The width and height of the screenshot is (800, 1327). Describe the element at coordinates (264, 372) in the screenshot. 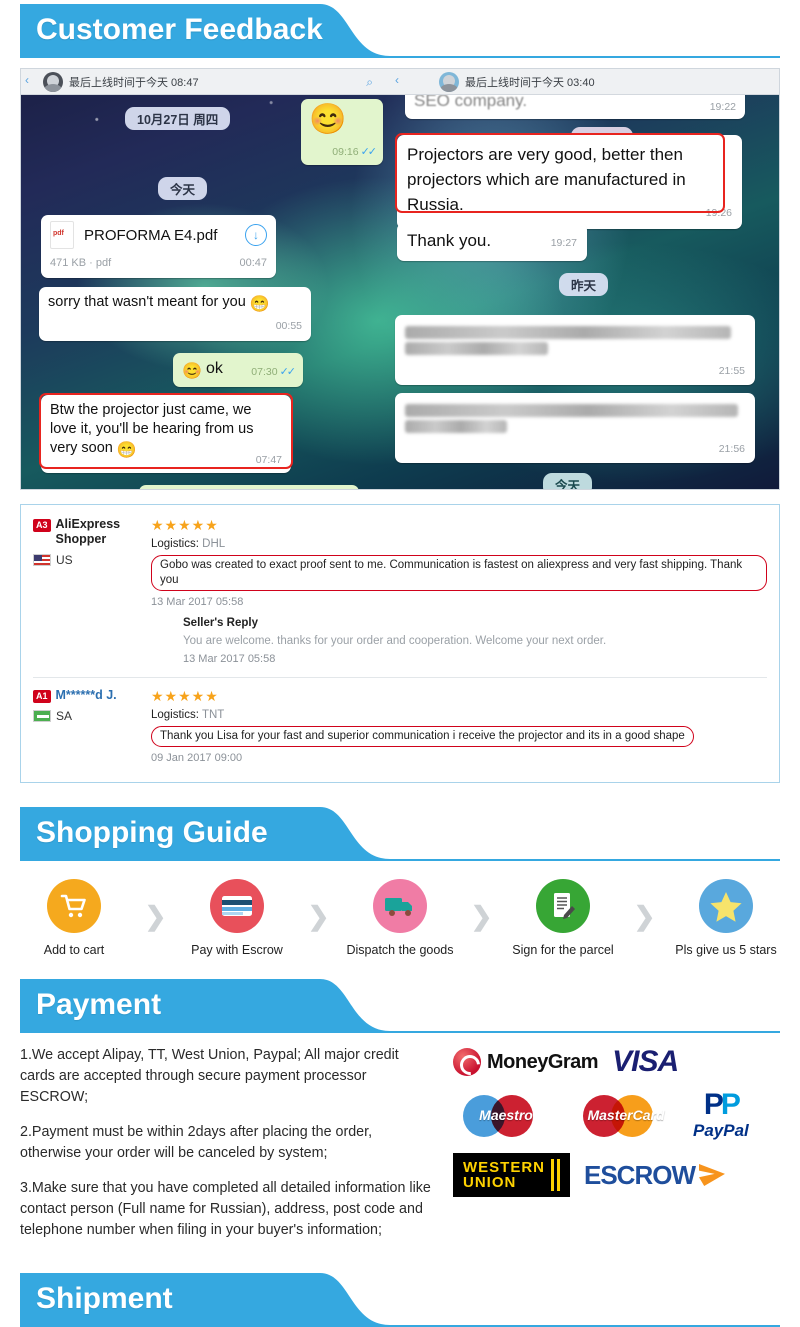

I see `bubble-timestamp: 07:30` at that location.